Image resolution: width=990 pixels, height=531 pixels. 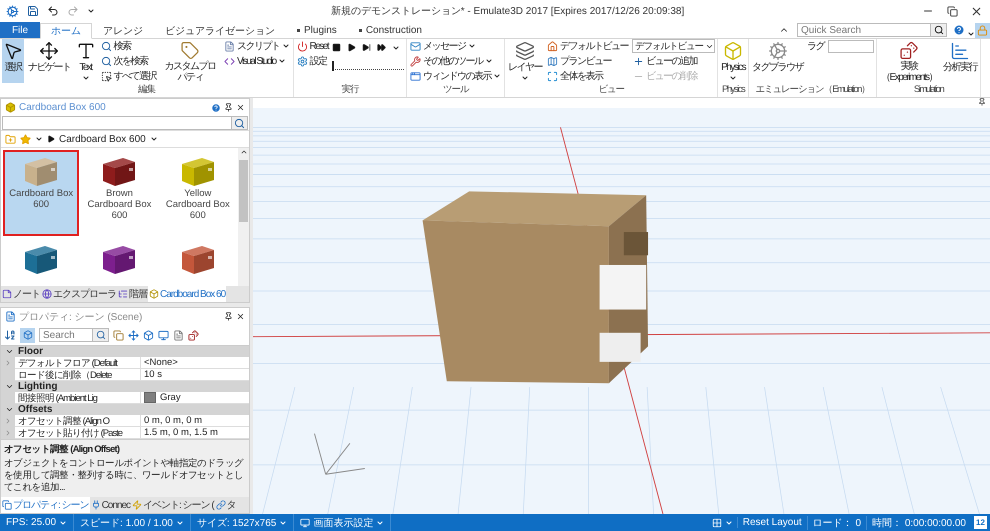 What do you see at coordinates (33, 11) in the screenshot?
I see `save-icon` at bounding box center [33, 11].